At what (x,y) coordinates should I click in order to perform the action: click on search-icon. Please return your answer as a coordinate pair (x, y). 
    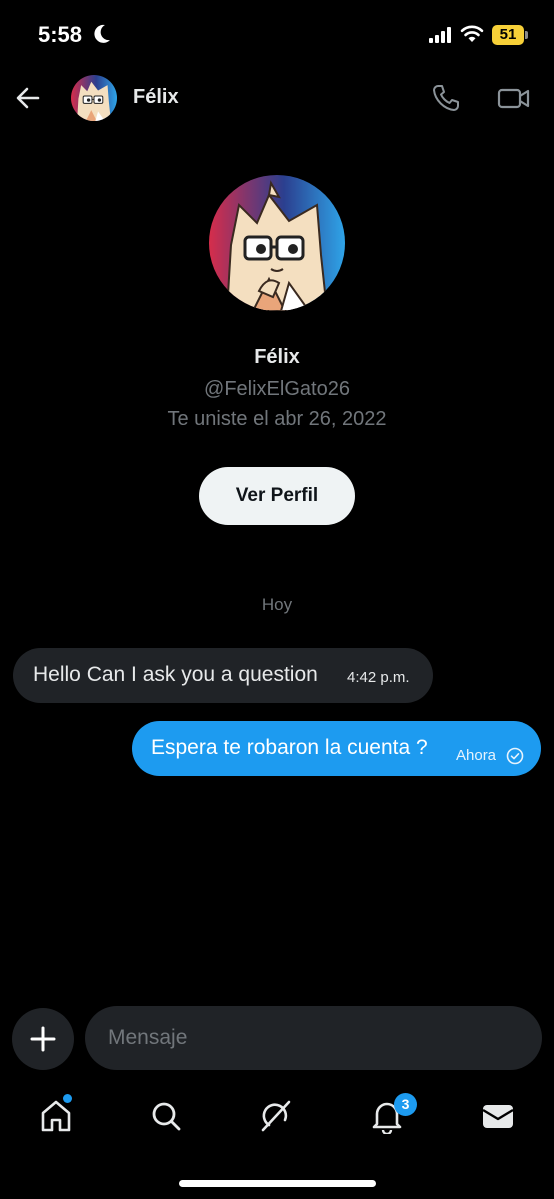
    Looking at the image, I should click on (166, 1116).